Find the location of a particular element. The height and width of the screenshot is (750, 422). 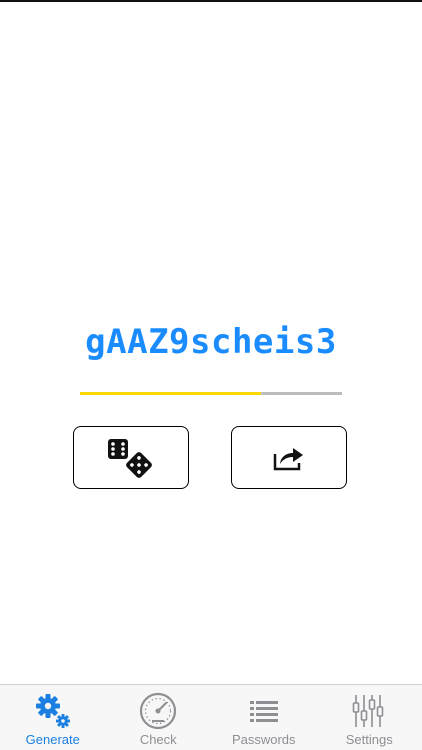

sliders-icon is located at coordinates (369, 711).